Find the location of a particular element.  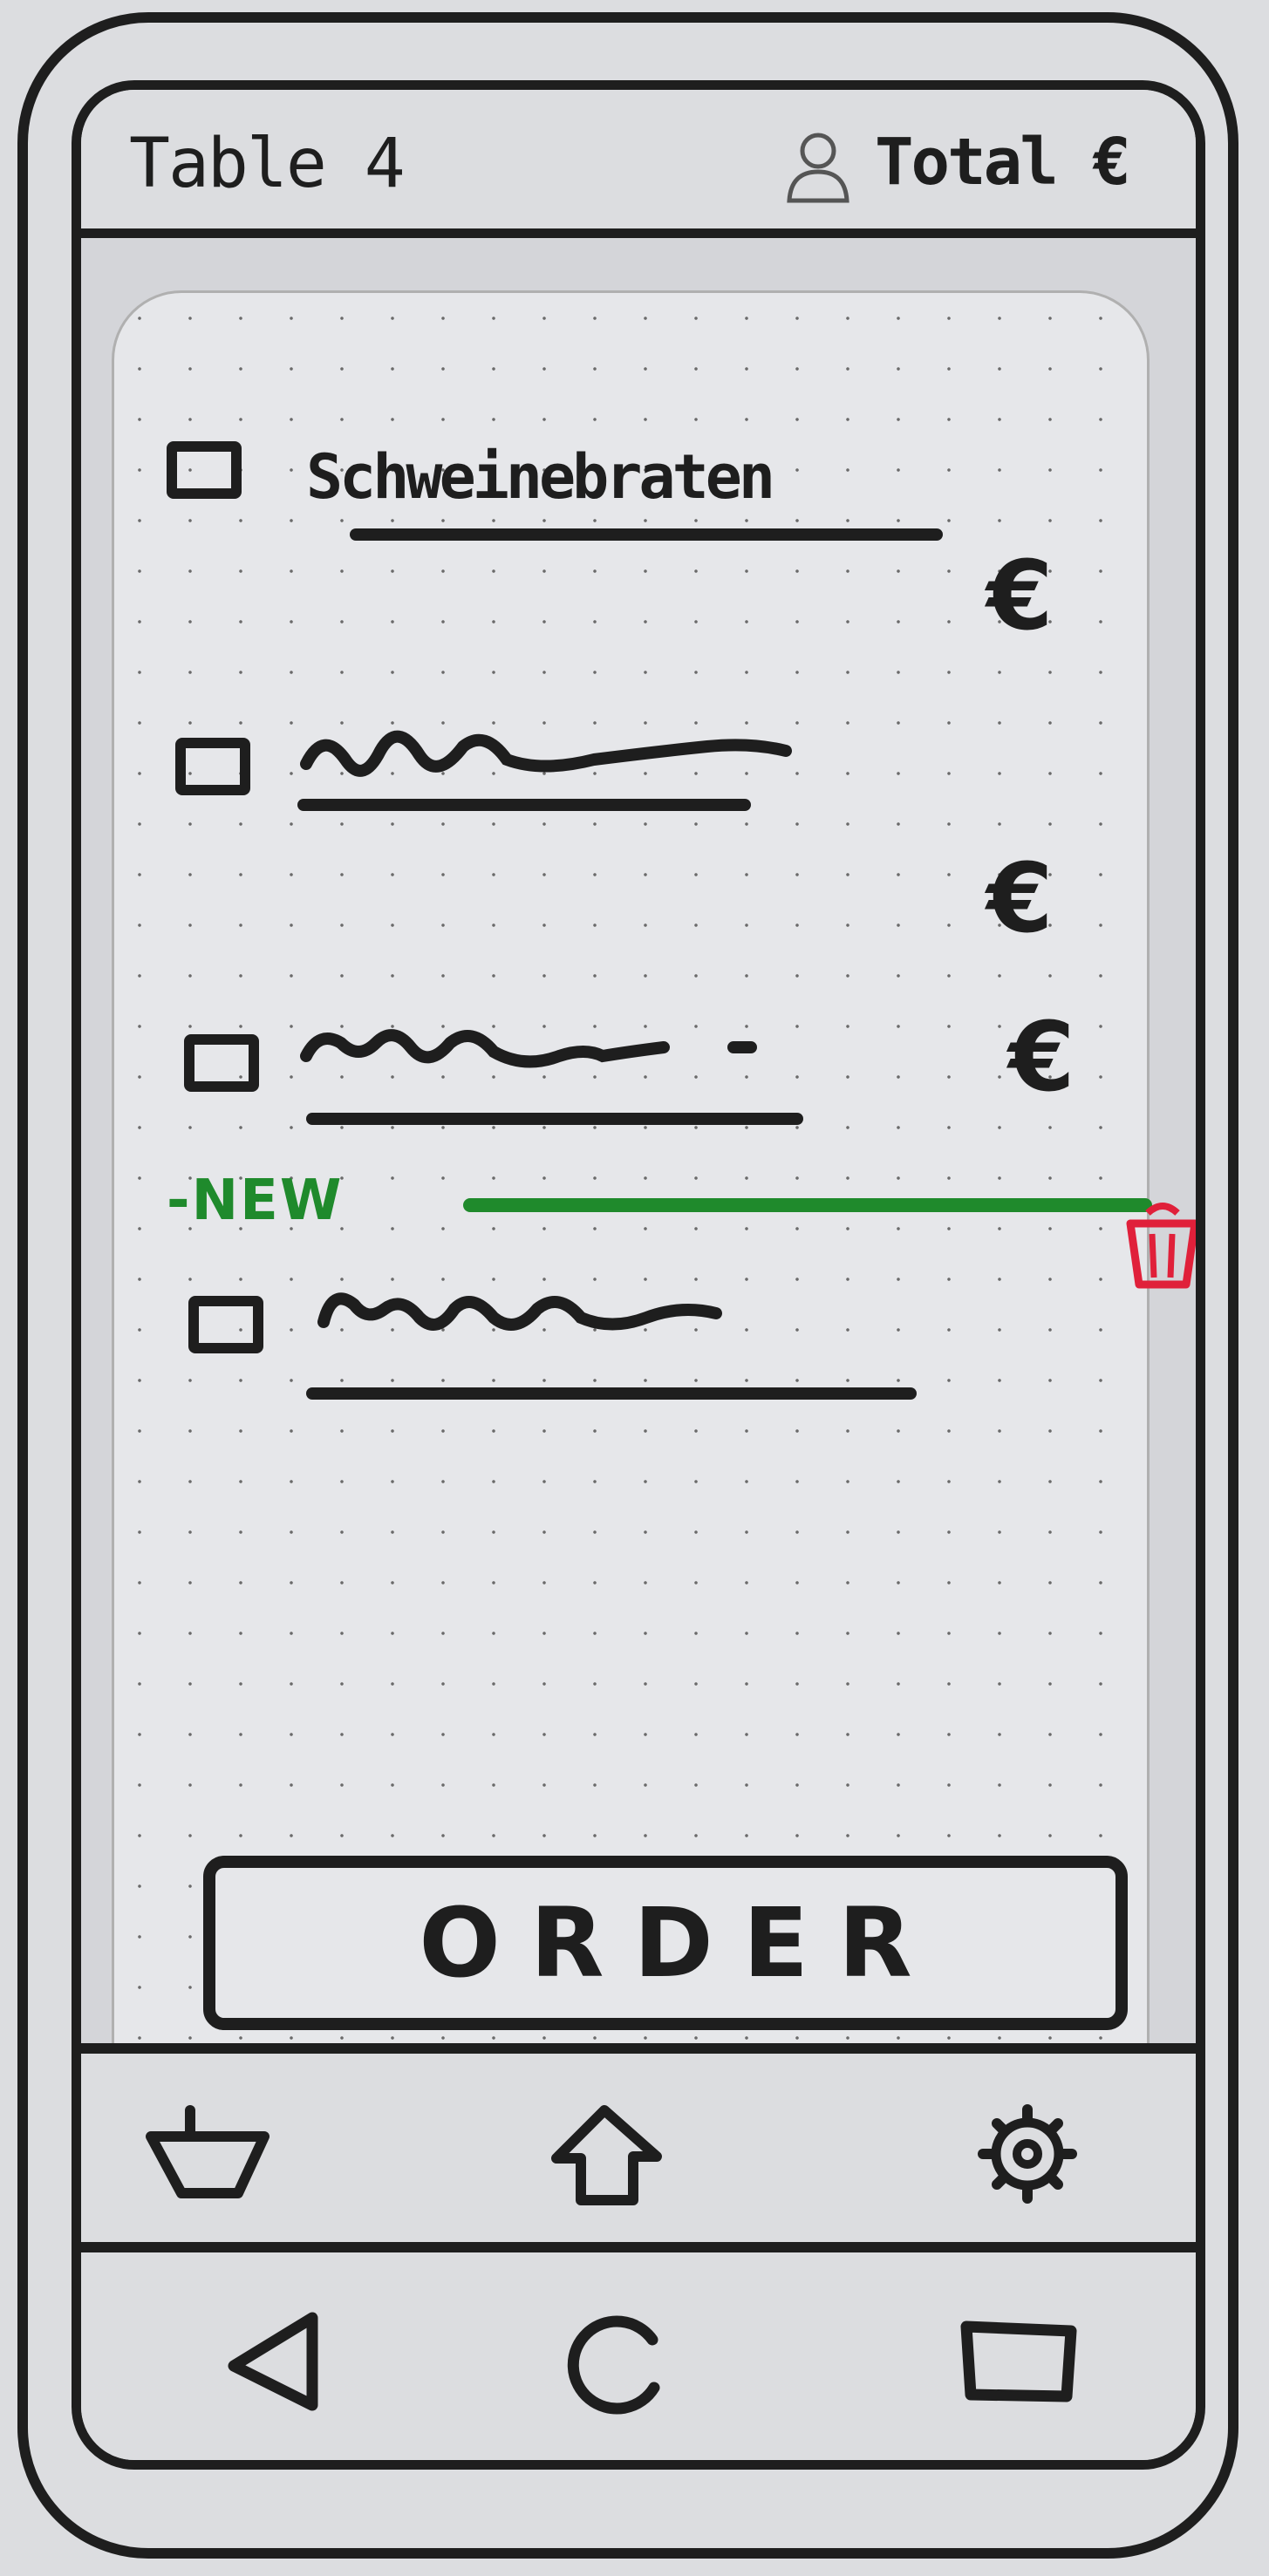

home-circle-icon is located at coordinates (621, 2362).